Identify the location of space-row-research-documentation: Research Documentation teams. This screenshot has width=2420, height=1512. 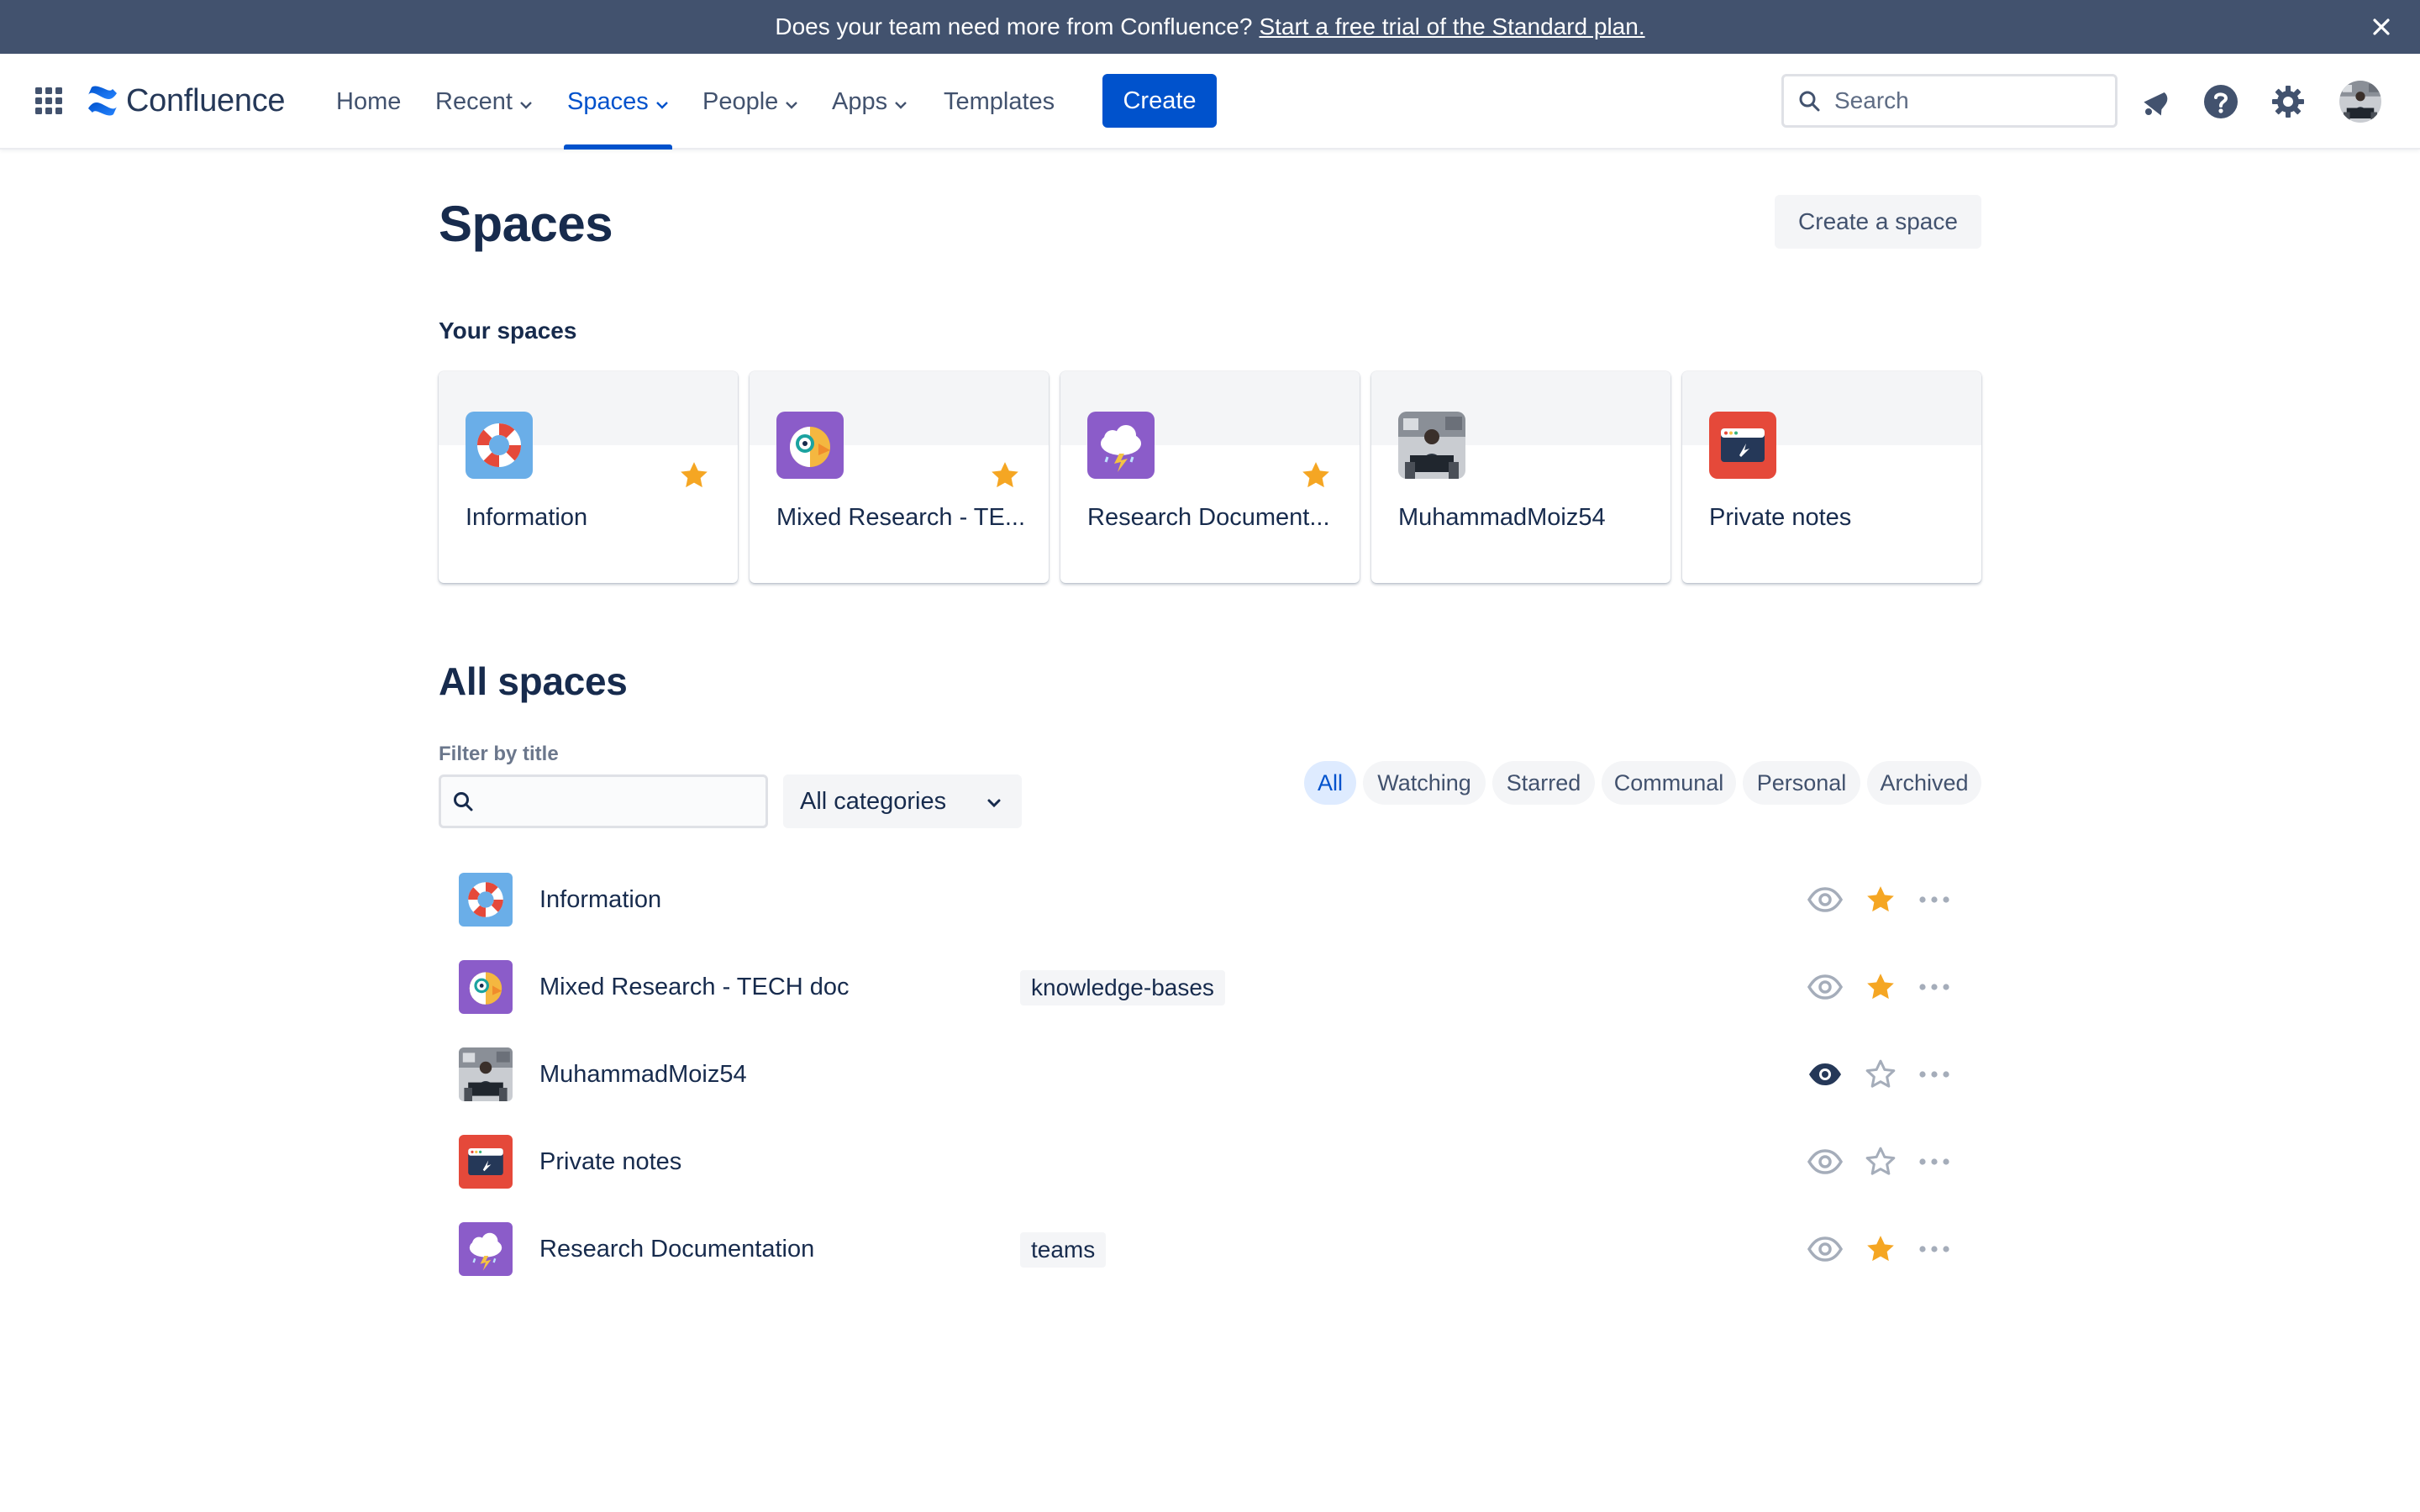
(1210, 1249).